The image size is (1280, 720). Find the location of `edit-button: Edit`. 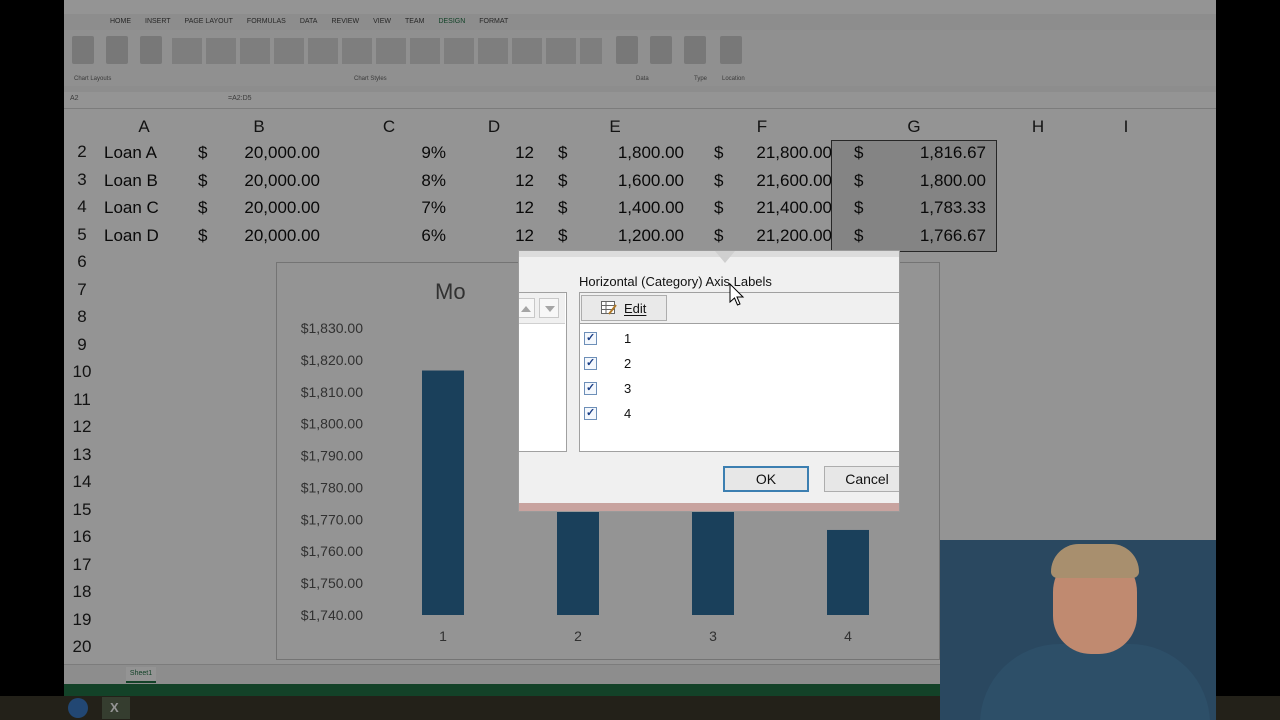

edit-button: Edit is located at coordinates (624, 308).